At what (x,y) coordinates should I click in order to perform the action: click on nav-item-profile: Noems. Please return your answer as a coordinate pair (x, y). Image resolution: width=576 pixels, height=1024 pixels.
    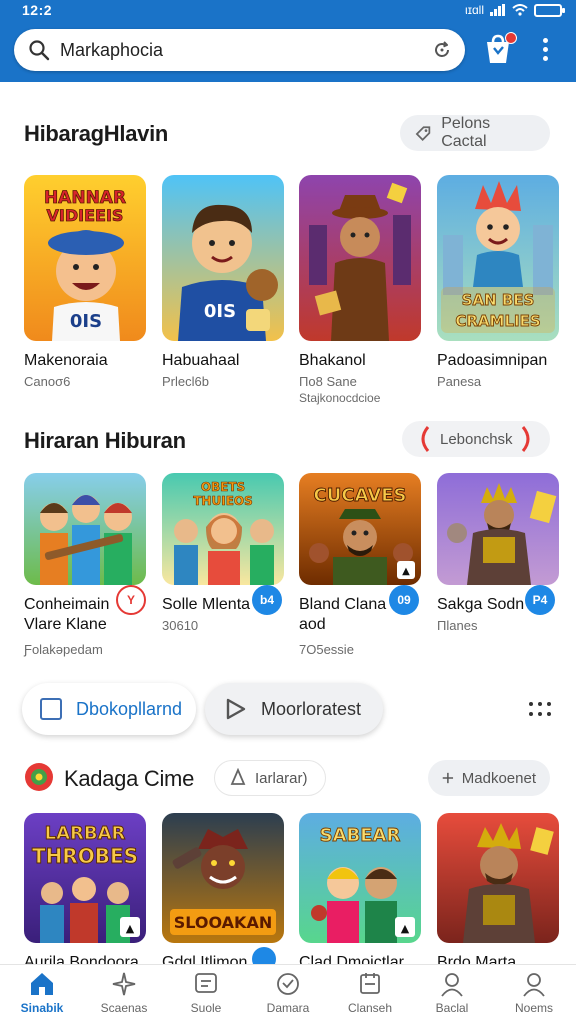
    Looking at the image, I should click on (534, 993).